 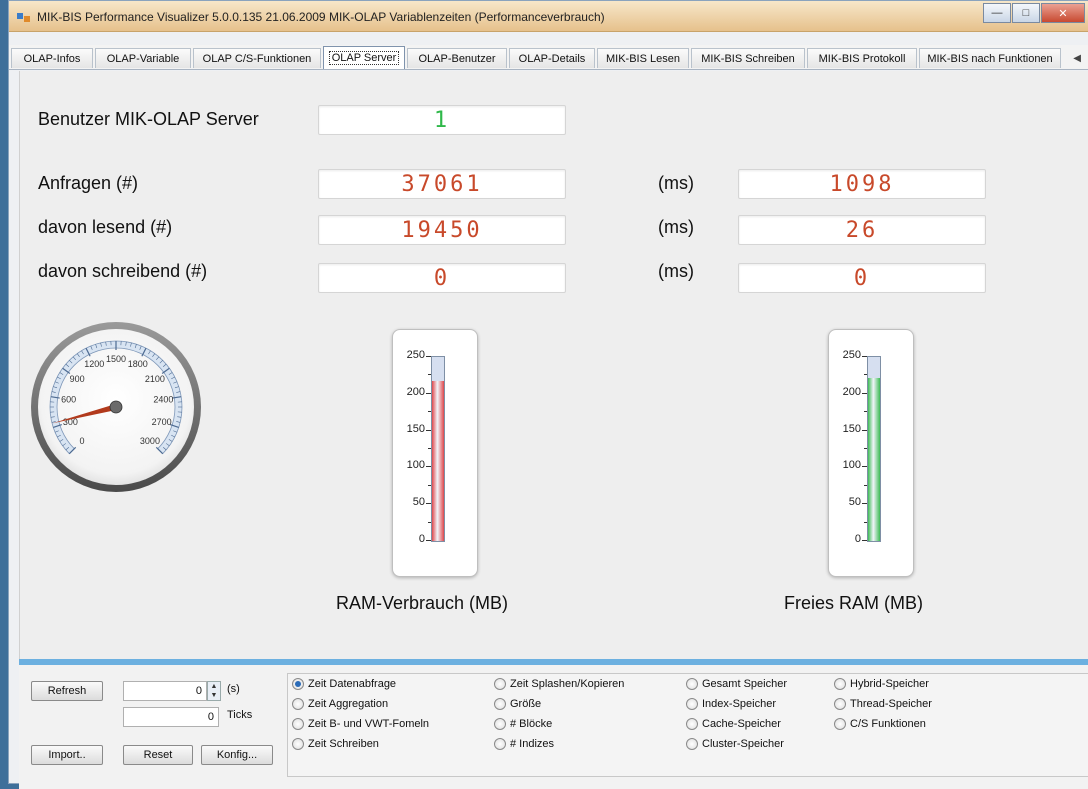 I want to click on tab-label: OLAP-Infos, so click(x=52, y=59).